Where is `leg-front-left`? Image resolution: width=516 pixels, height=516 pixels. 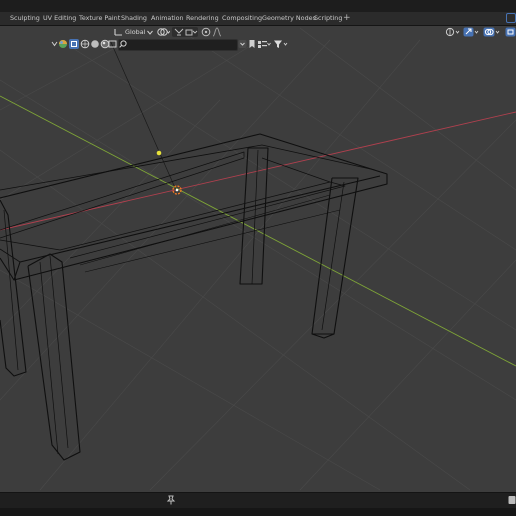 leg-front-left is located at coordinates (54, 357).